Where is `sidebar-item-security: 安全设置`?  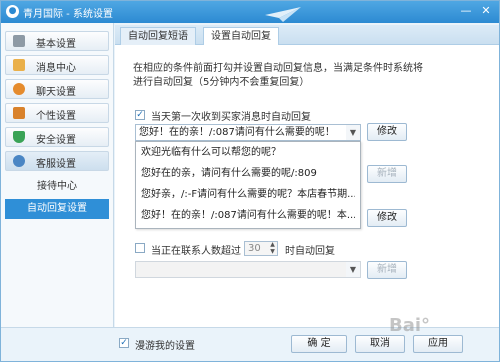
sidebar-item-security: 安全设置 is located at coordinates (57, 137).